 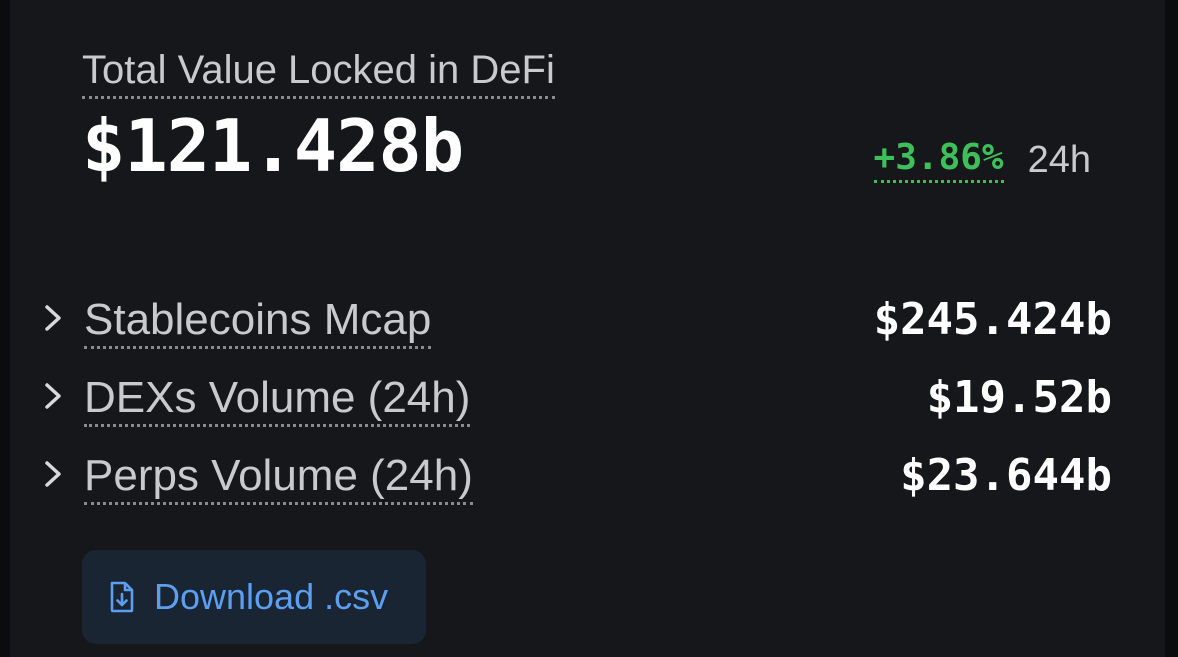 I want to click on tvl-change-percent: +3.86%, so click(x=938, y=159).